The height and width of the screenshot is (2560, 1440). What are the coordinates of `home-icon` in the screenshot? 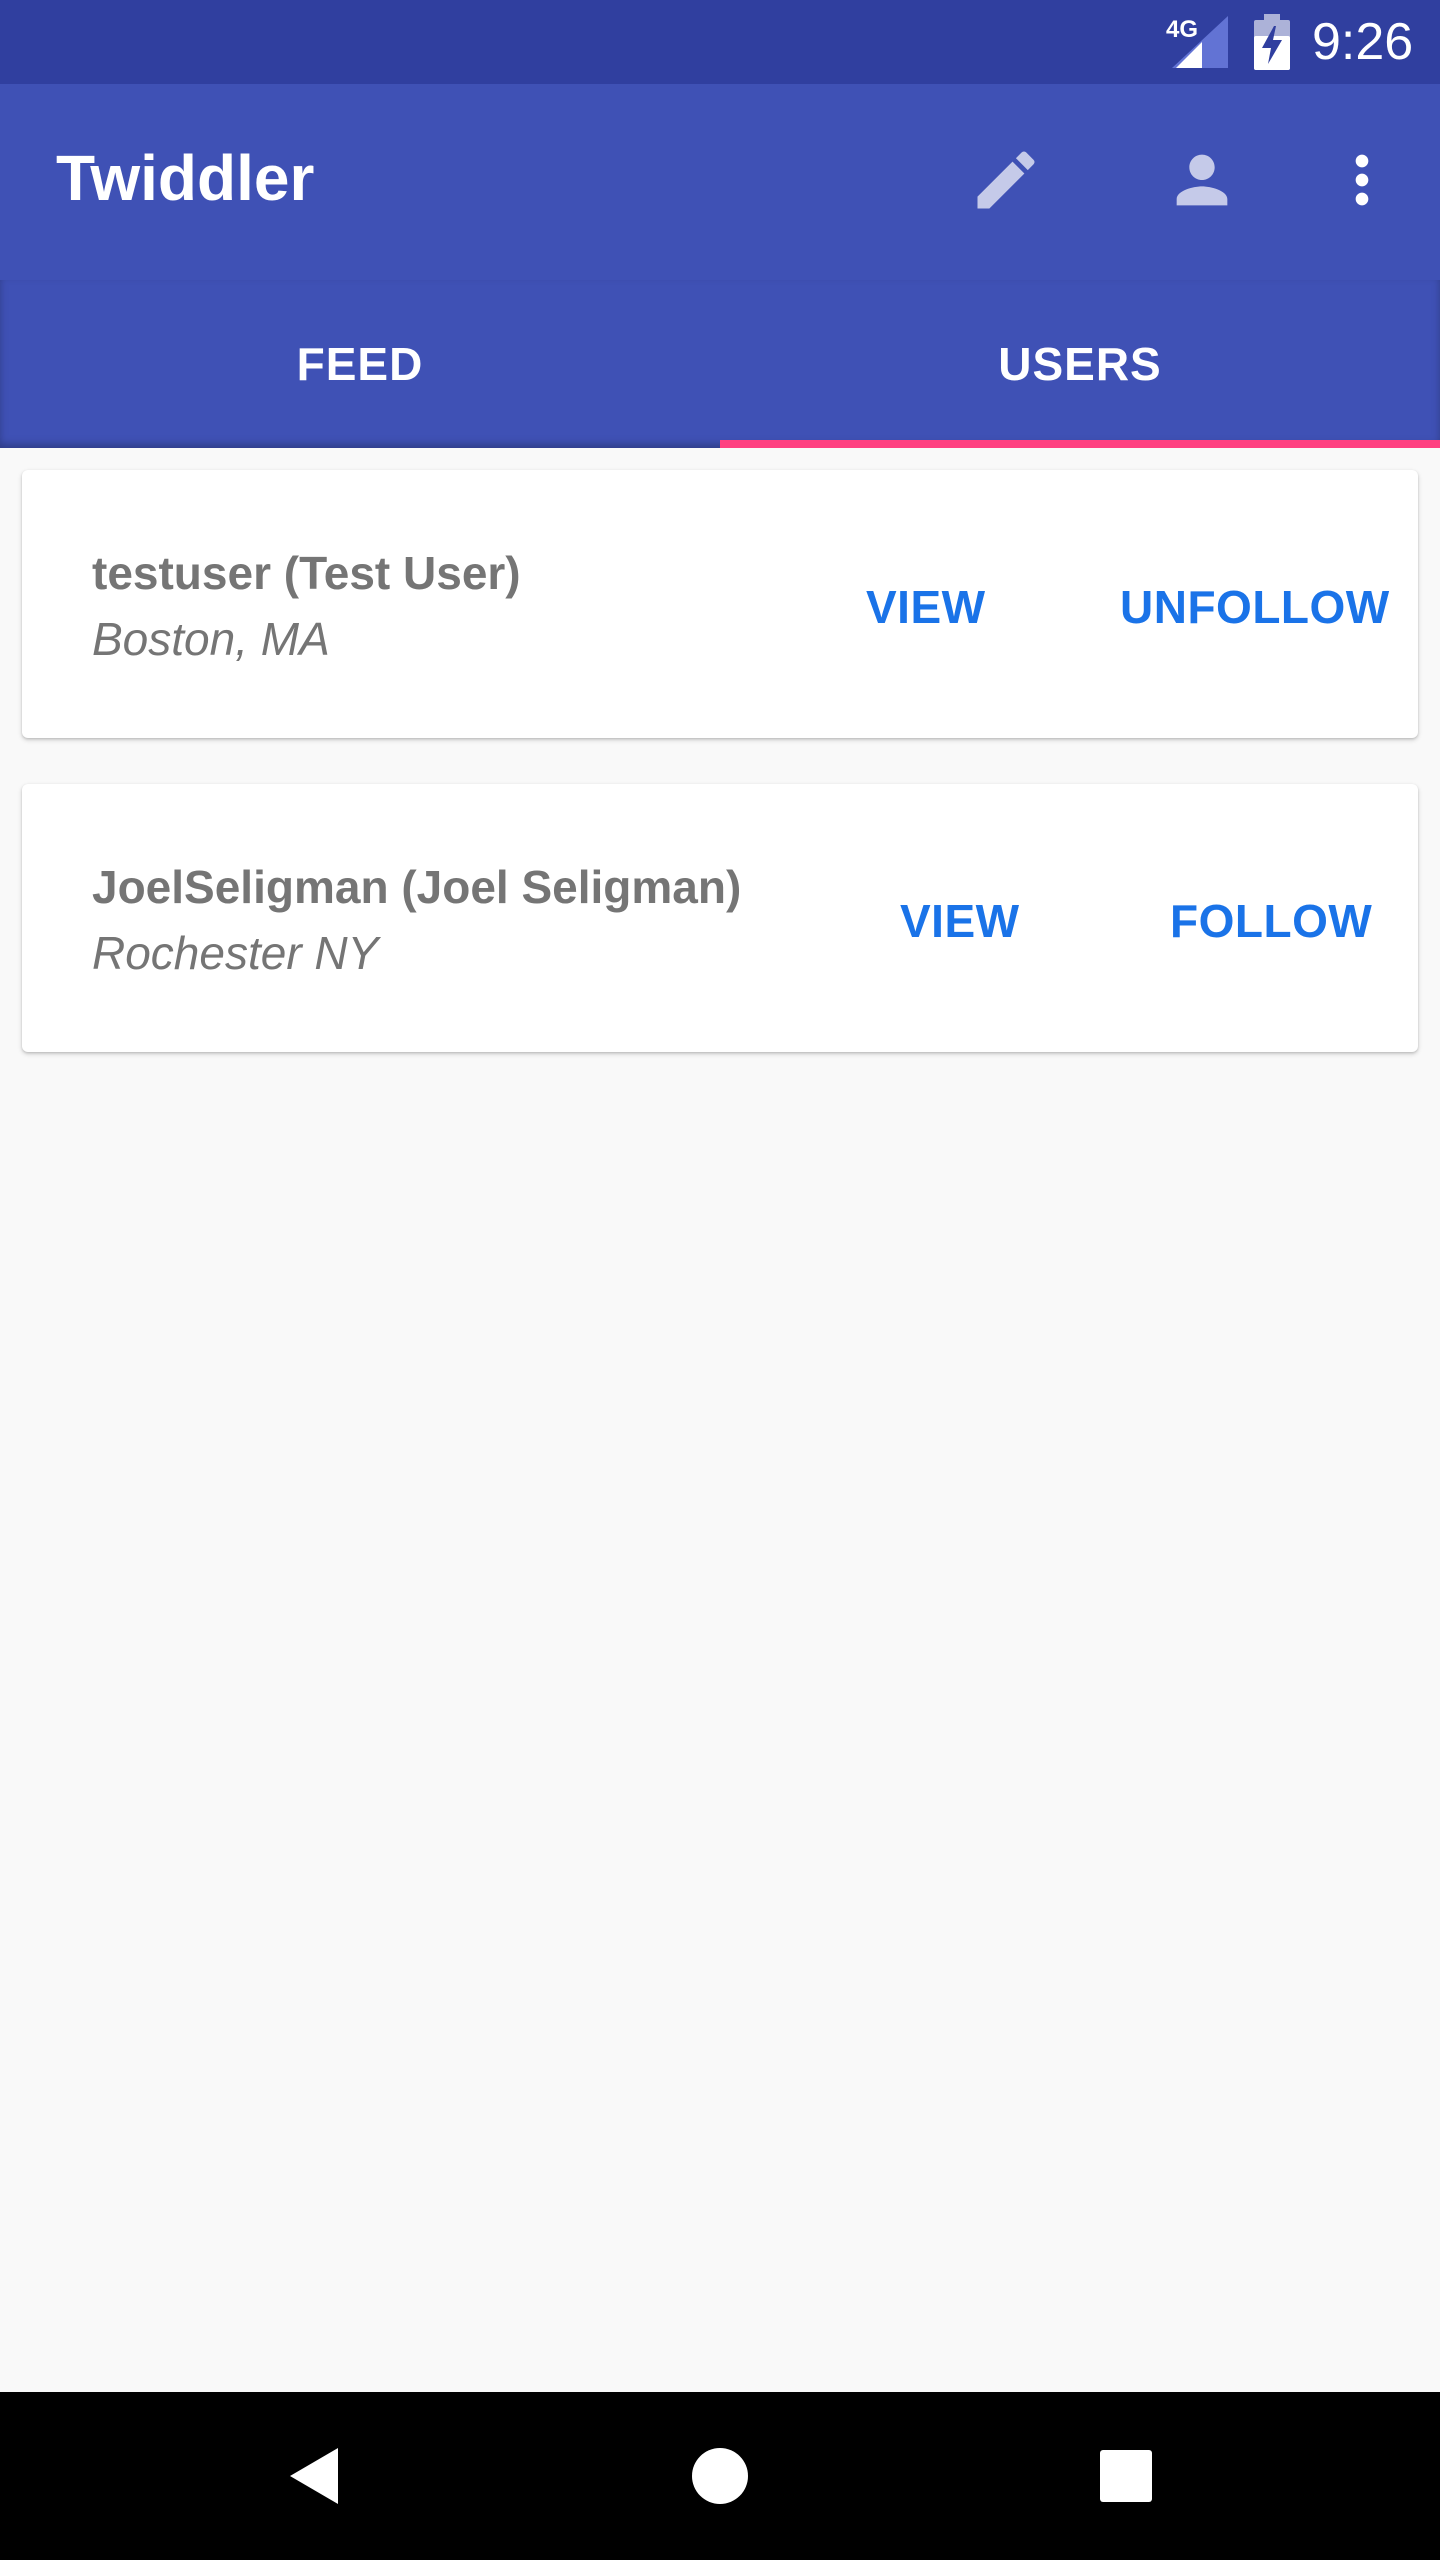 It's located at (720, 2476).